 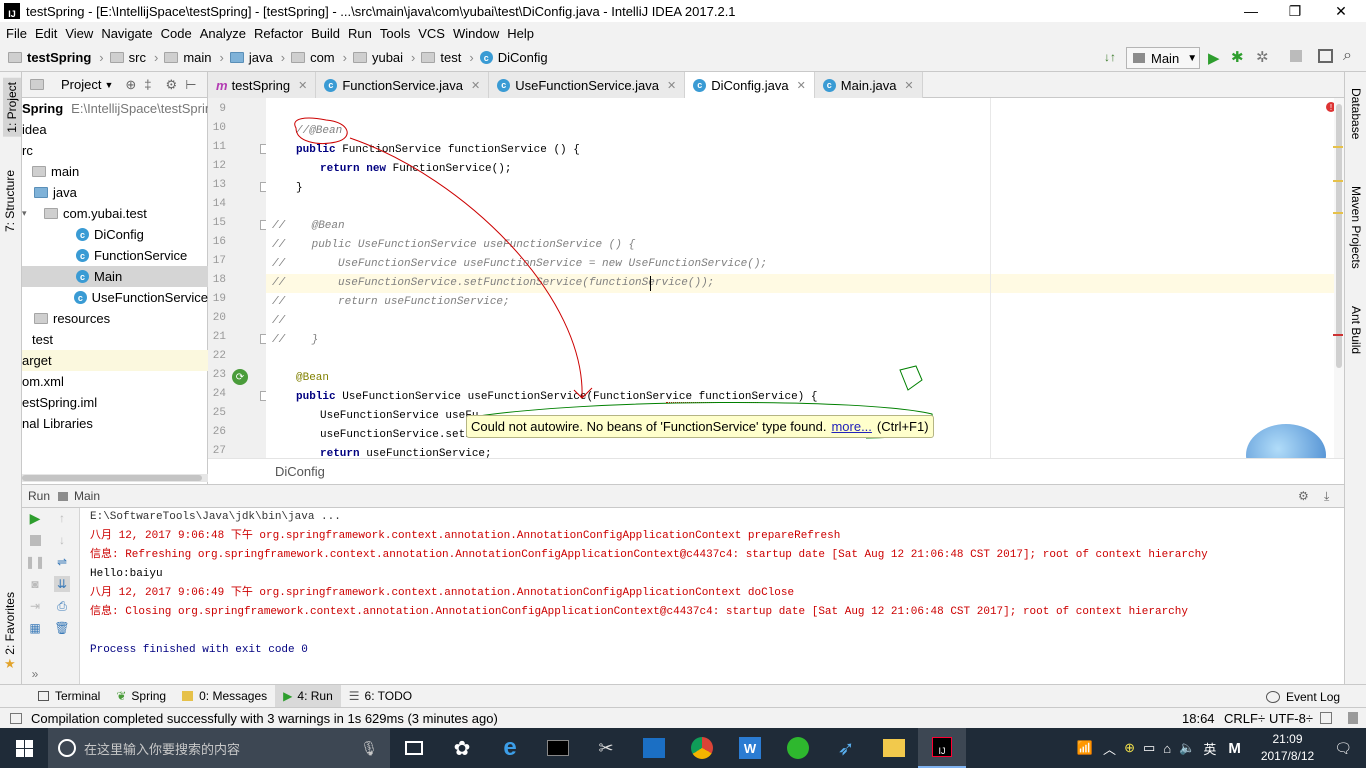 What do you see at coordinates (313, 57) in the screenshot?
I see `breadcrumb-com: com` at bounding box center [313, 57].